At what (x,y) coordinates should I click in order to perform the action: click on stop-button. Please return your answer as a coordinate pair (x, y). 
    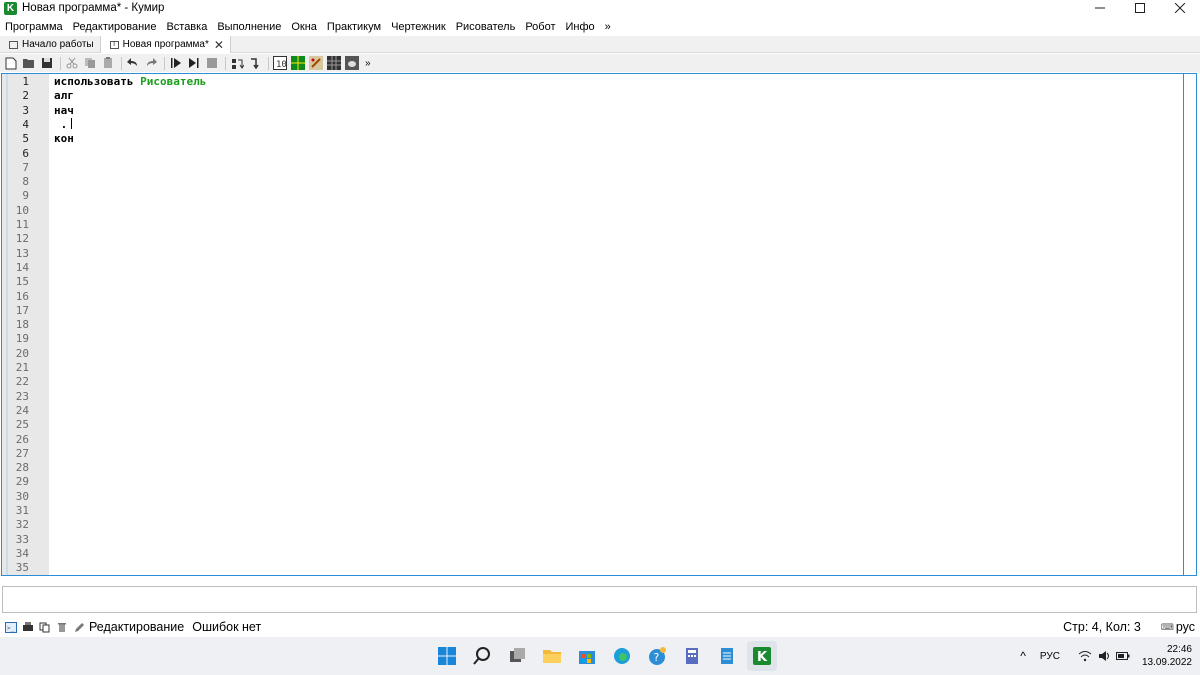
    Looking at the image, I should click on (212, 63).